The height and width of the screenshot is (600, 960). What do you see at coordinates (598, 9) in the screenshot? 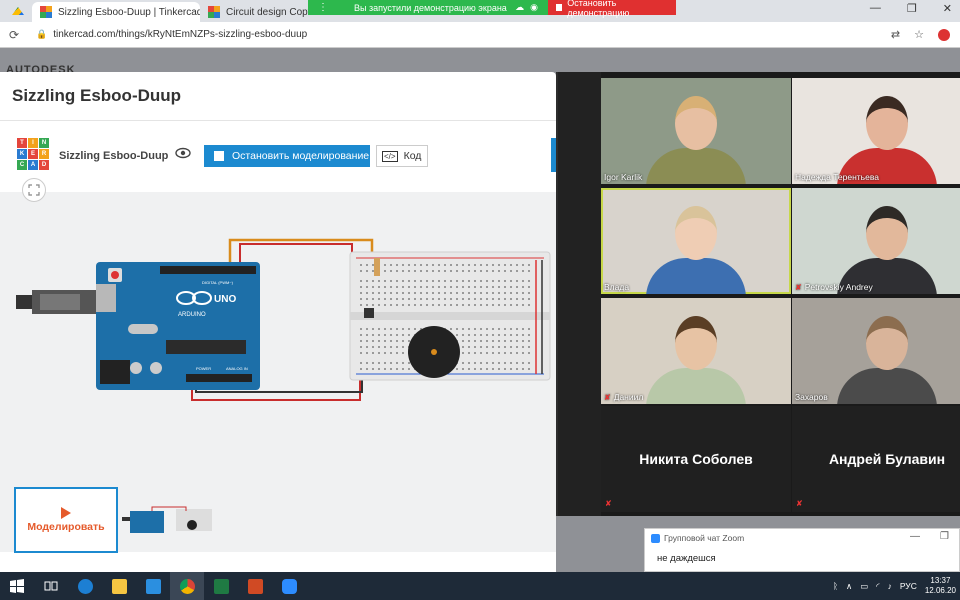
I see `stop-share-label: Остановить демонстрацию` at bounding box center [598, 9].